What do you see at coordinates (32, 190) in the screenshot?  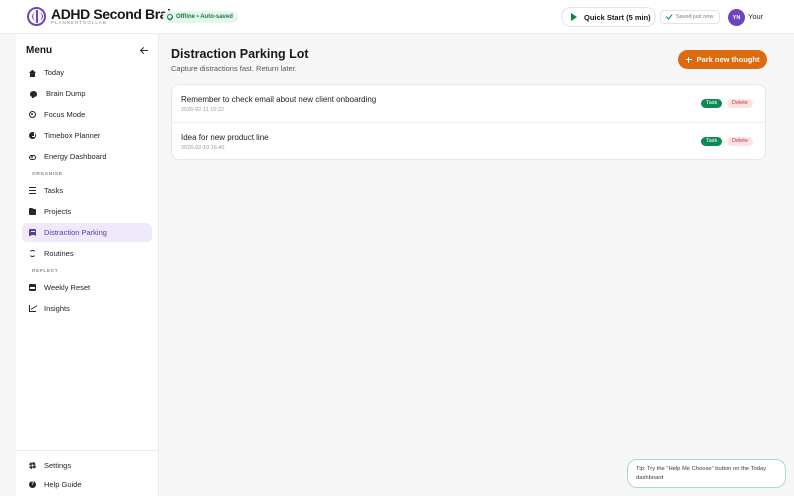 I see `list-icon` at bounding box center [32, 190].